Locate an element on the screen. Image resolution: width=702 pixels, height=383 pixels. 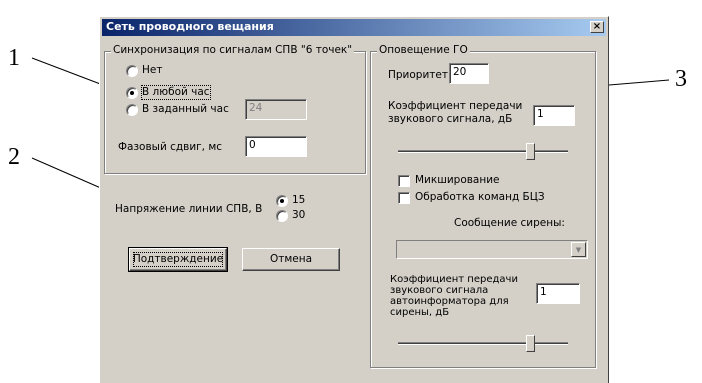
voltage-15-label: 15 is located at coordinates (299, 200).